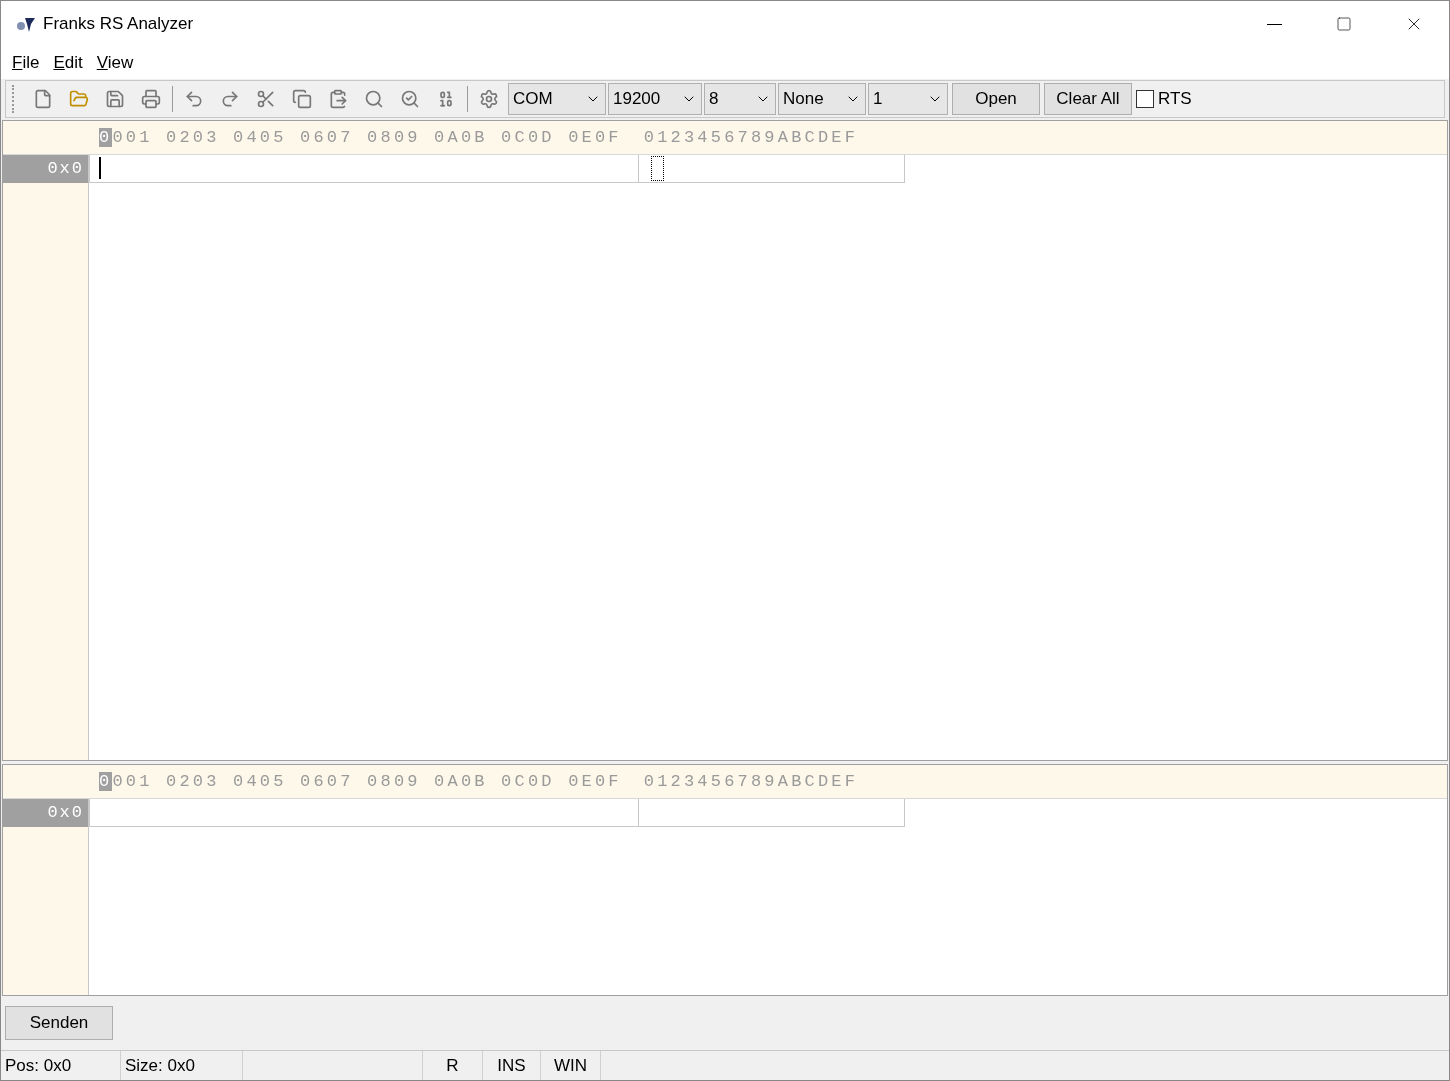 This screenshot has height=1081, width=1450. What do you see at coordinates (655, 99) in the screenshot?
I see `dropdown: 19200` at bounding box center [655, 99].